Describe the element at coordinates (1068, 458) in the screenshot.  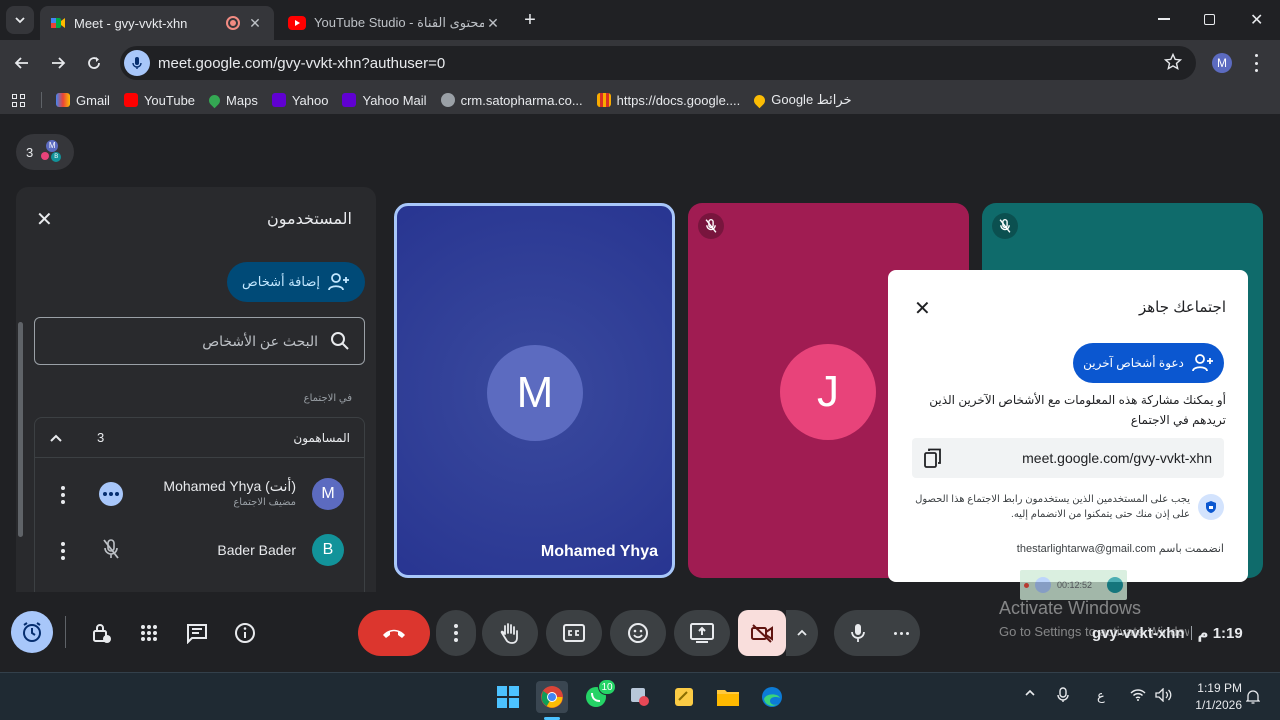
I see `meeting-link-box: meet.google.com/gvy-vvkt-xhn` at that location.